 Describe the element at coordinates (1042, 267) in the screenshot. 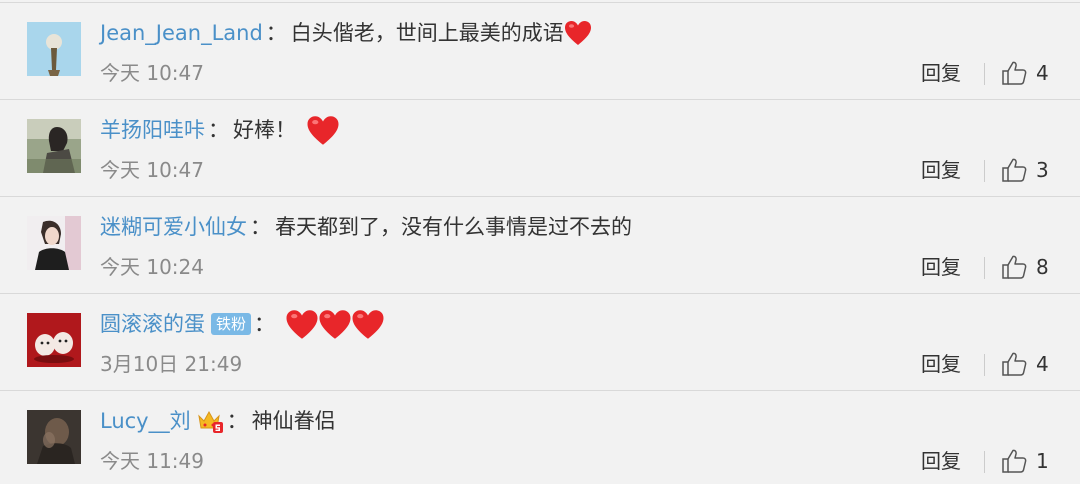

I see `like-count: 8` at that location.